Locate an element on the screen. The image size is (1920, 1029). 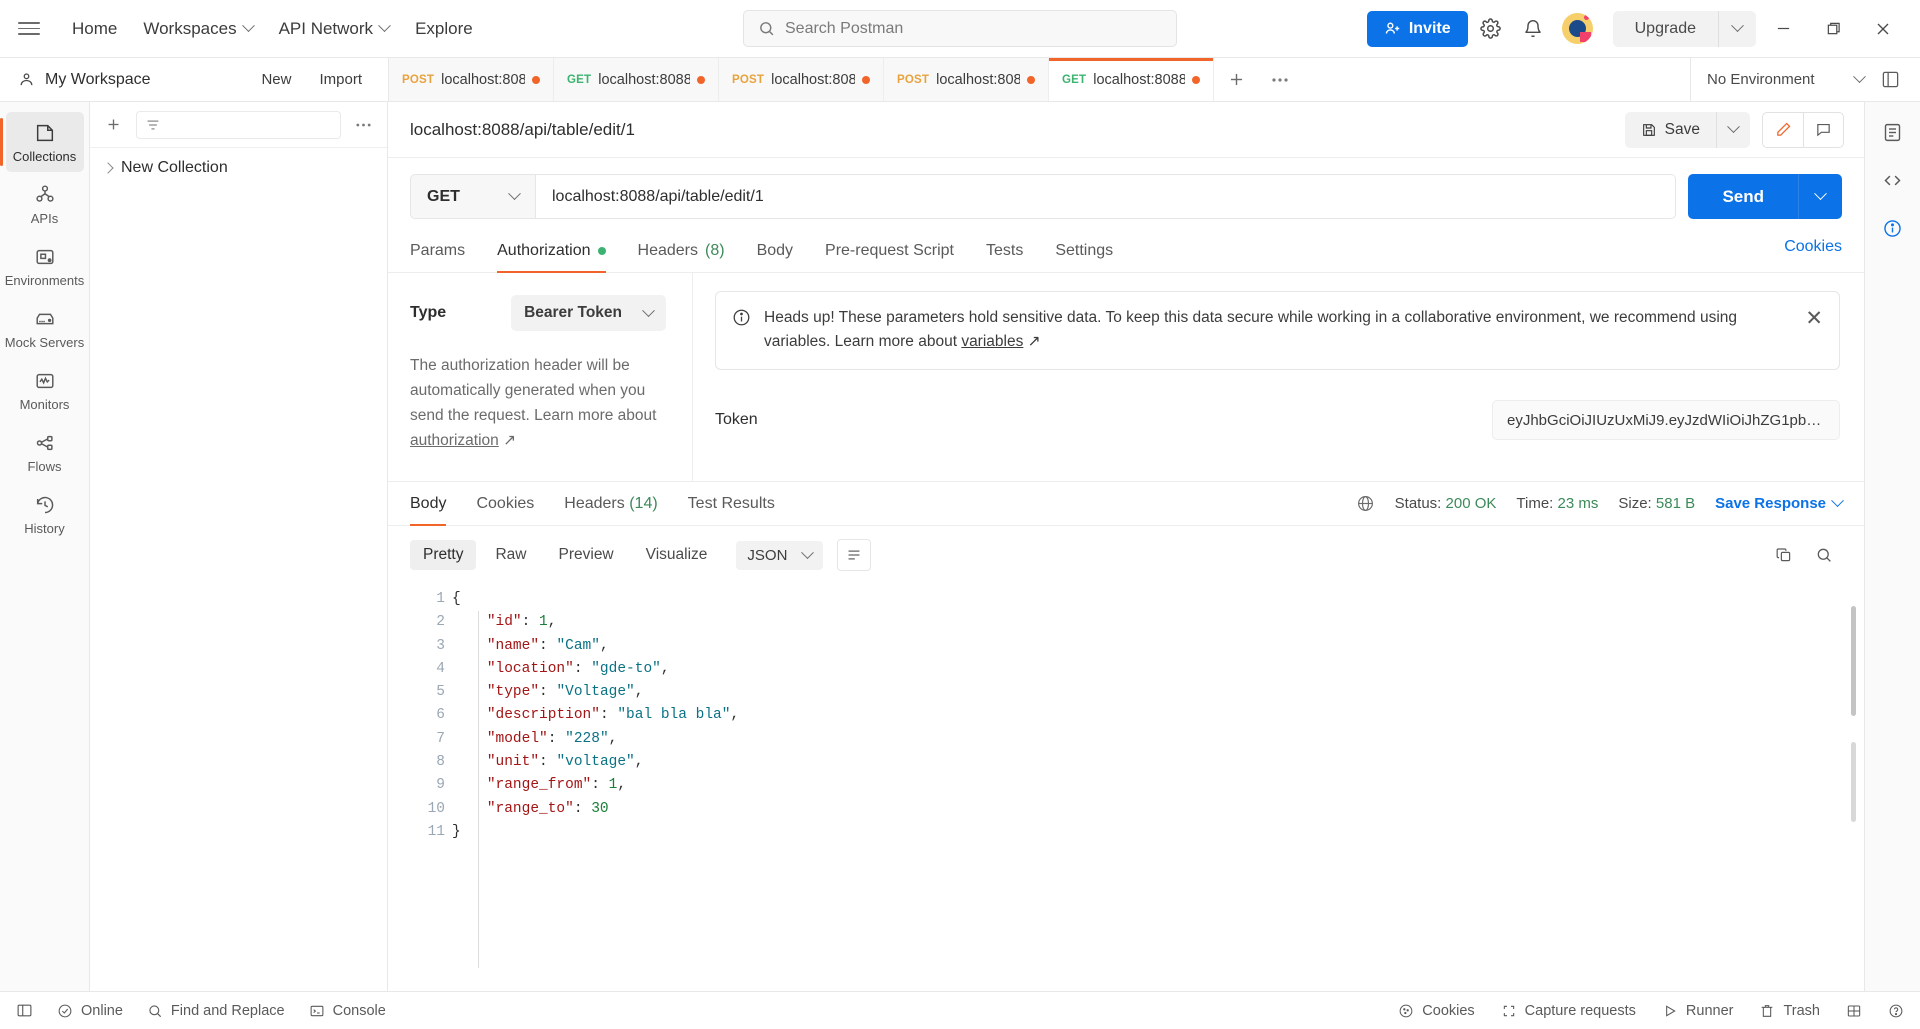
avatar is located at coordinates (1577, 28).